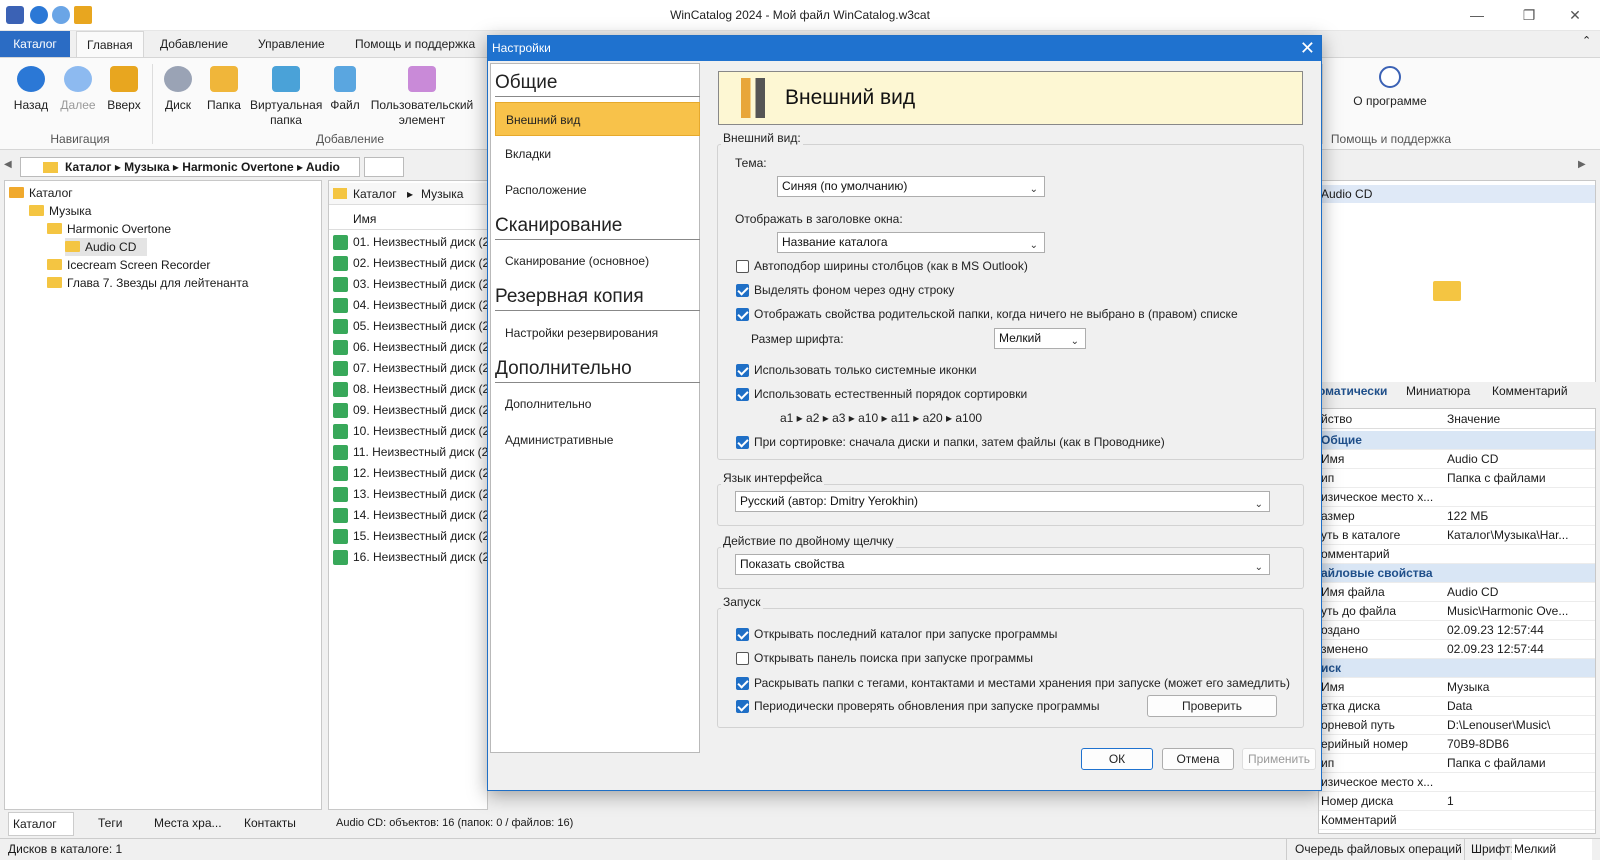 This screenshot has height=860, width=1600. What do you see at coordinates (1352, 391) in the screenshot?
I see `tab-auto: оматически` at bounding box center [1352, 391].